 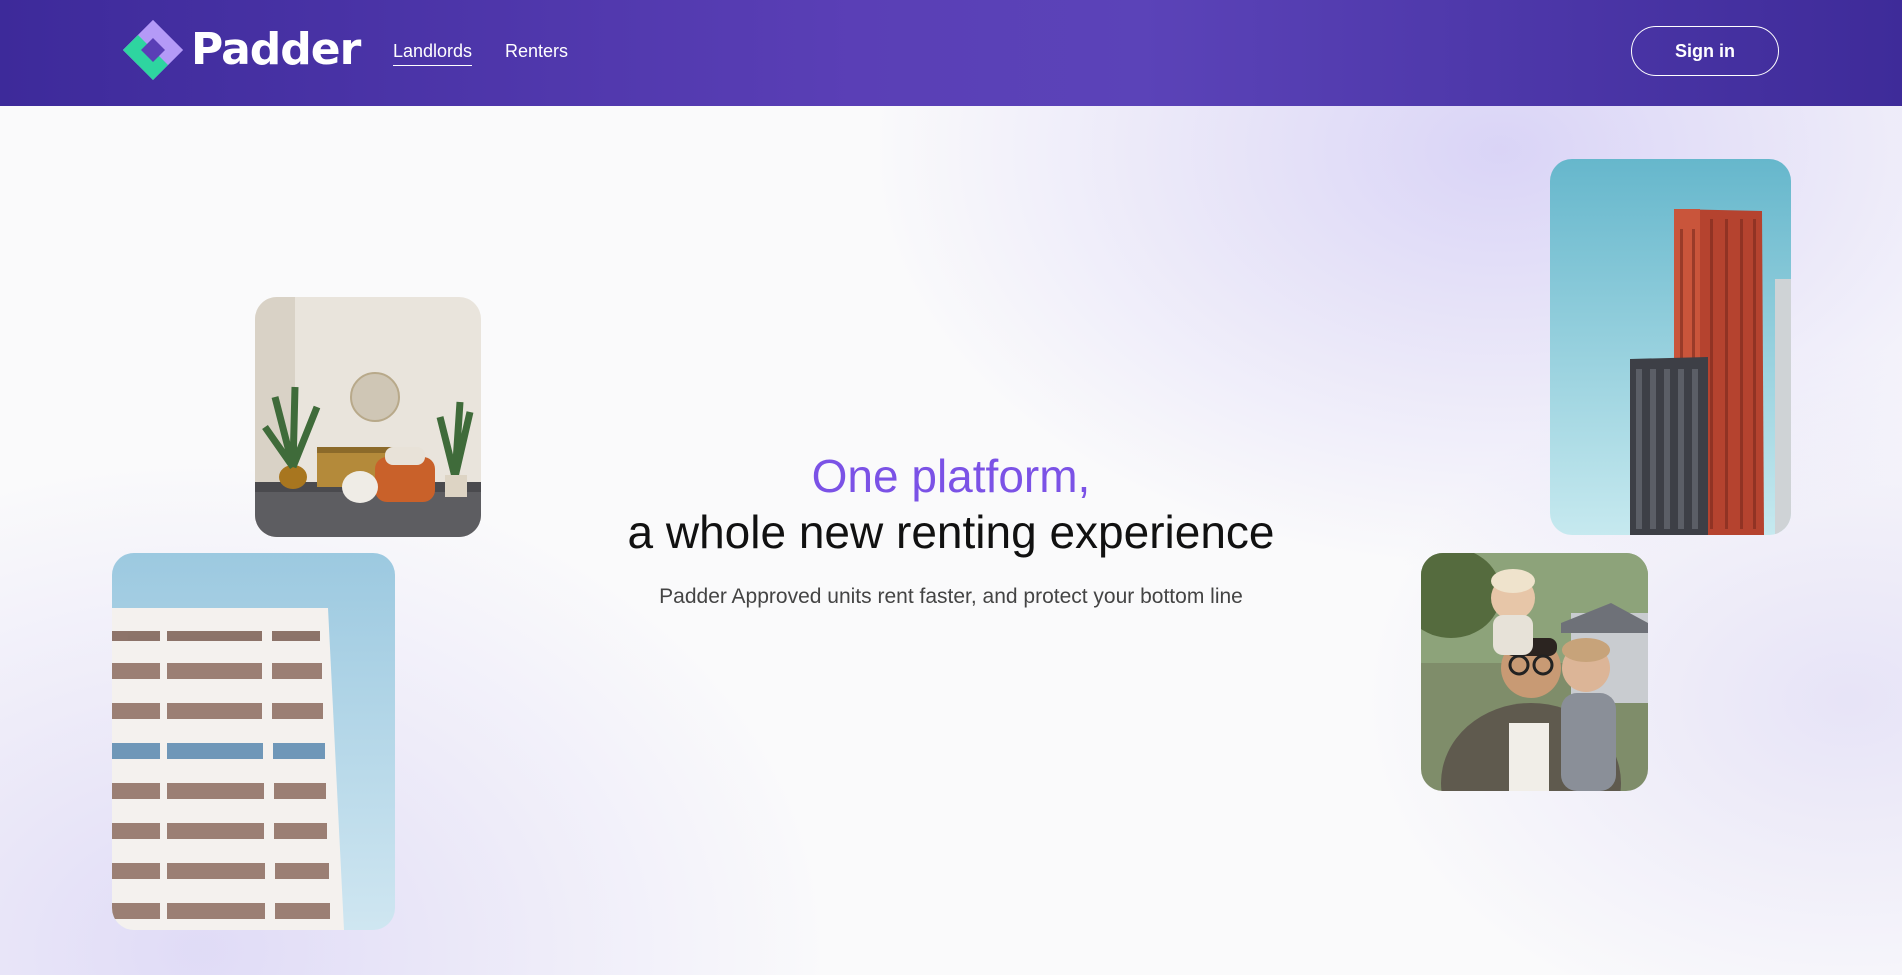 I want to click on sign-in-button: Sign in, so click(x=1705, y=51).